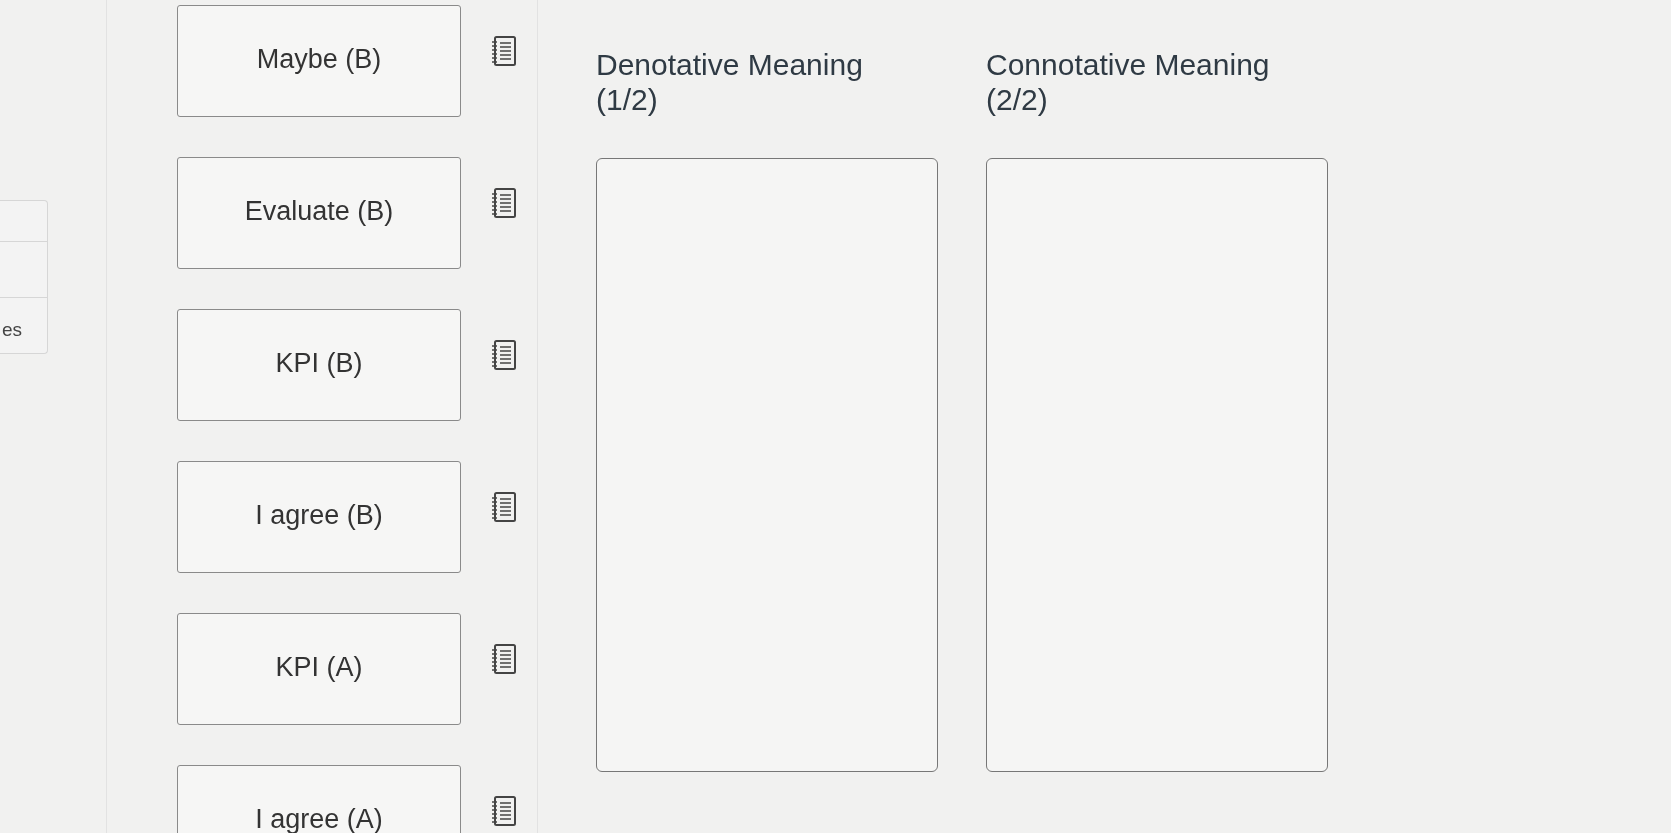 The width and height of the screenshot is (1671, 833). Describe the element at coordinates (1128, 83) in the screenshot. I see `column-heading: Connotative Meaning (2/2)` at that location.